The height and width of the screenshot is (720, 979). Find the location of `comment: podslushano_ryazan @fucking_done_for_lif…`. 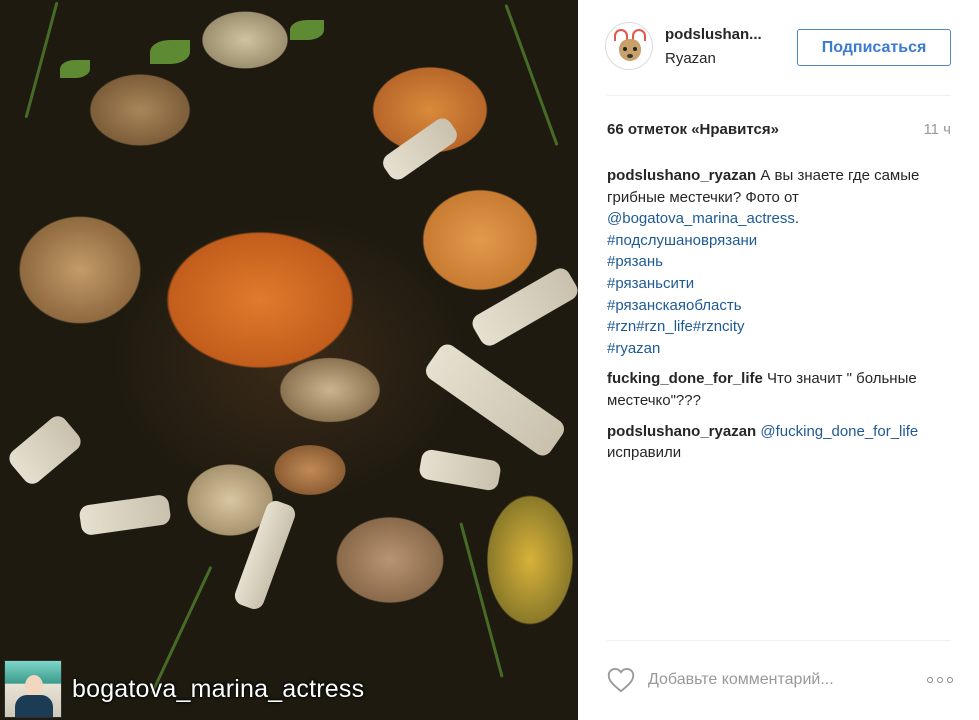

comment: podslushano_ryazan @fucking_done_for_lif… is located at coordinates (780, 442).